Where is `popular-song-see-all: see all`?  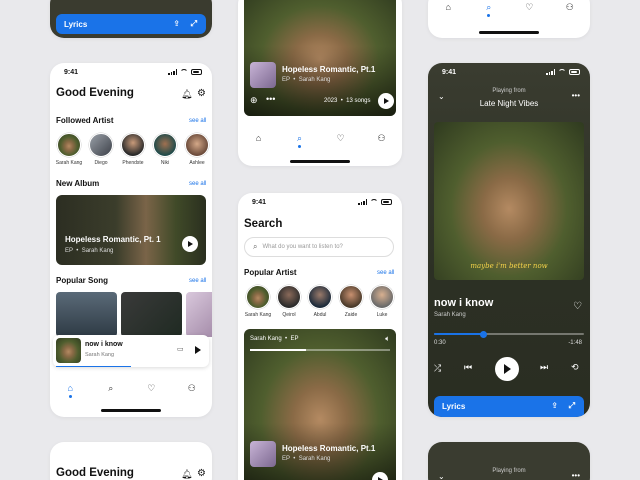 popular-song-see-all: see all is located at coordinates (197, 281).